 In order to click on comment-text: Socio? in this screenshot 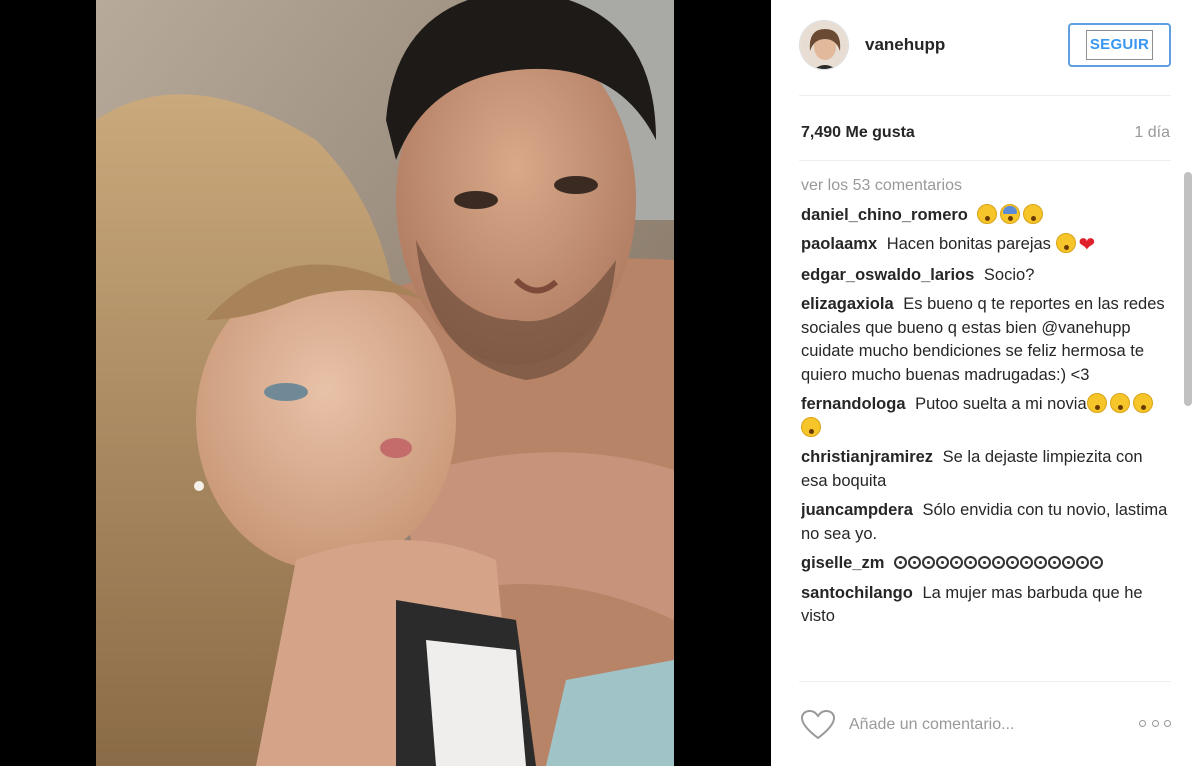, I will do `click(1009, 274)`.